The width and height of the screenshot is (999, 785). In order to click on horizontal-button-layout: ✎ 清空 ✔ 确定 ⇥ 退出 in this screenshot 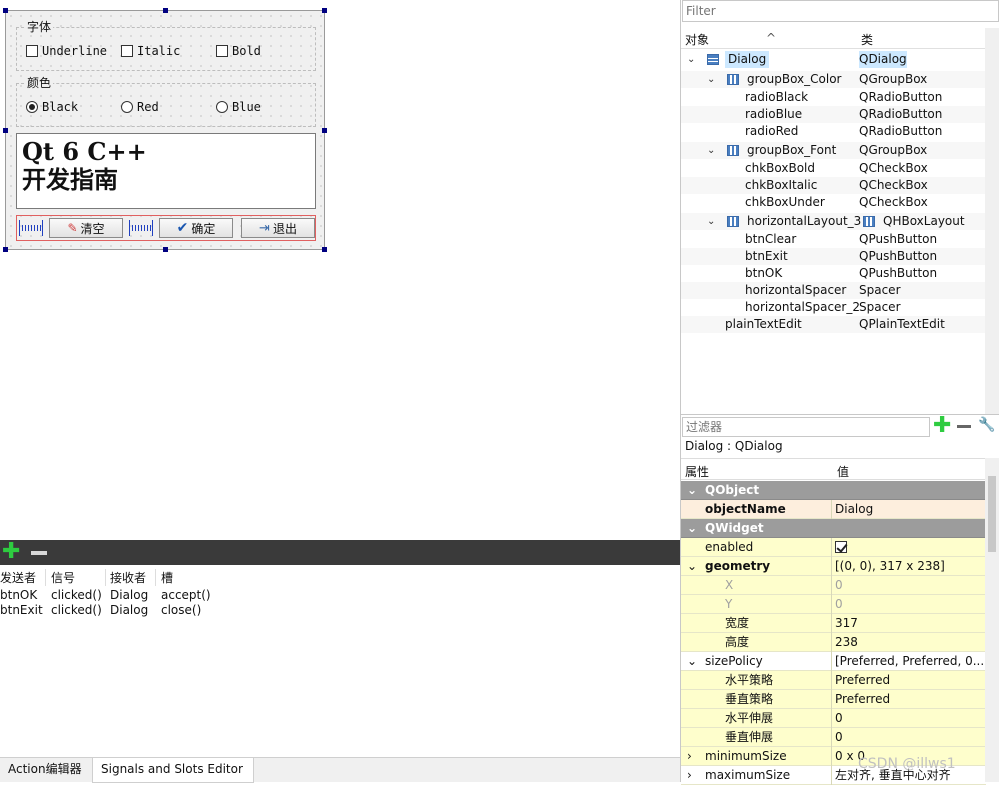, I will do `click(166, 228)`.